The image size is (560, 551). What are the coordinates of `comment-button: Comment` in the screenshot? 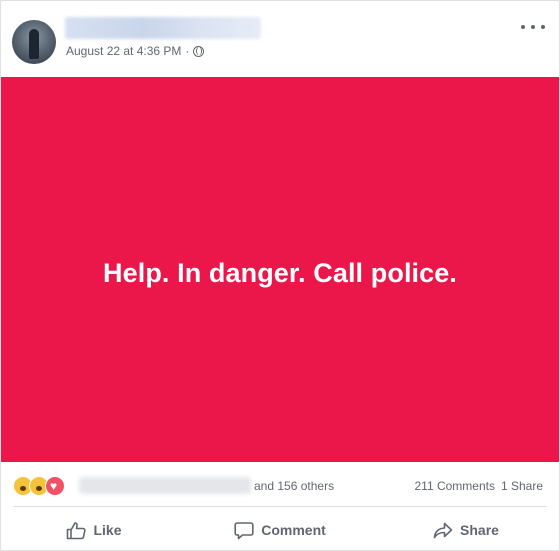 It's located at (280, 530).